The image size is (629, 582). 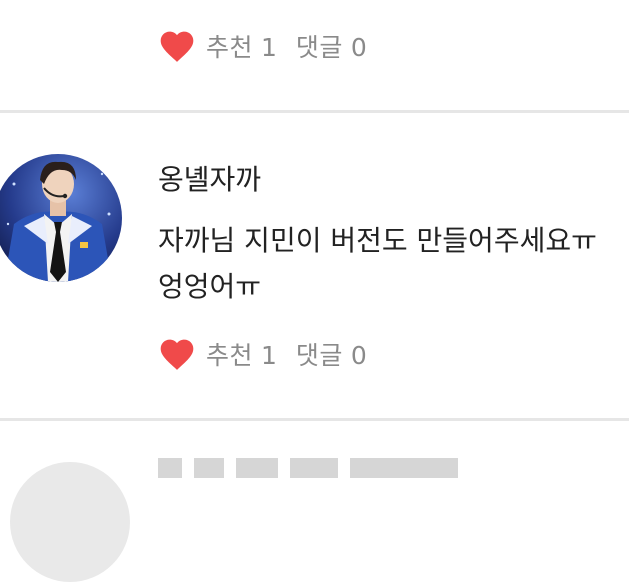 What do you see at coordinates (209, 178) in the screenshot?
I see `comment-username: 옹녤자까` at bounding box center [209, 178].